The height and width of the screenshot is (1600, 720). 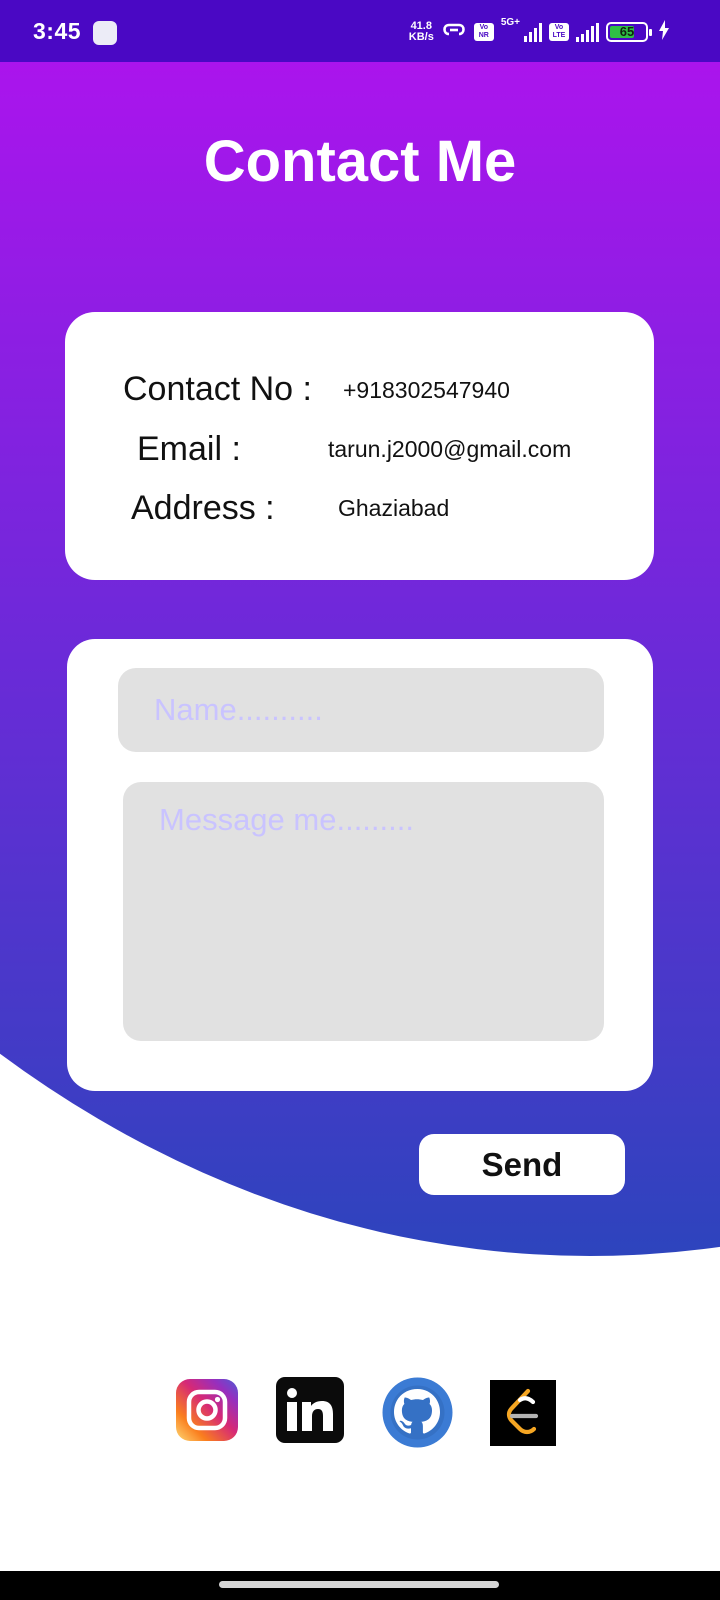 I want to click on battery-percent: 65, so click(x=627, y=31).